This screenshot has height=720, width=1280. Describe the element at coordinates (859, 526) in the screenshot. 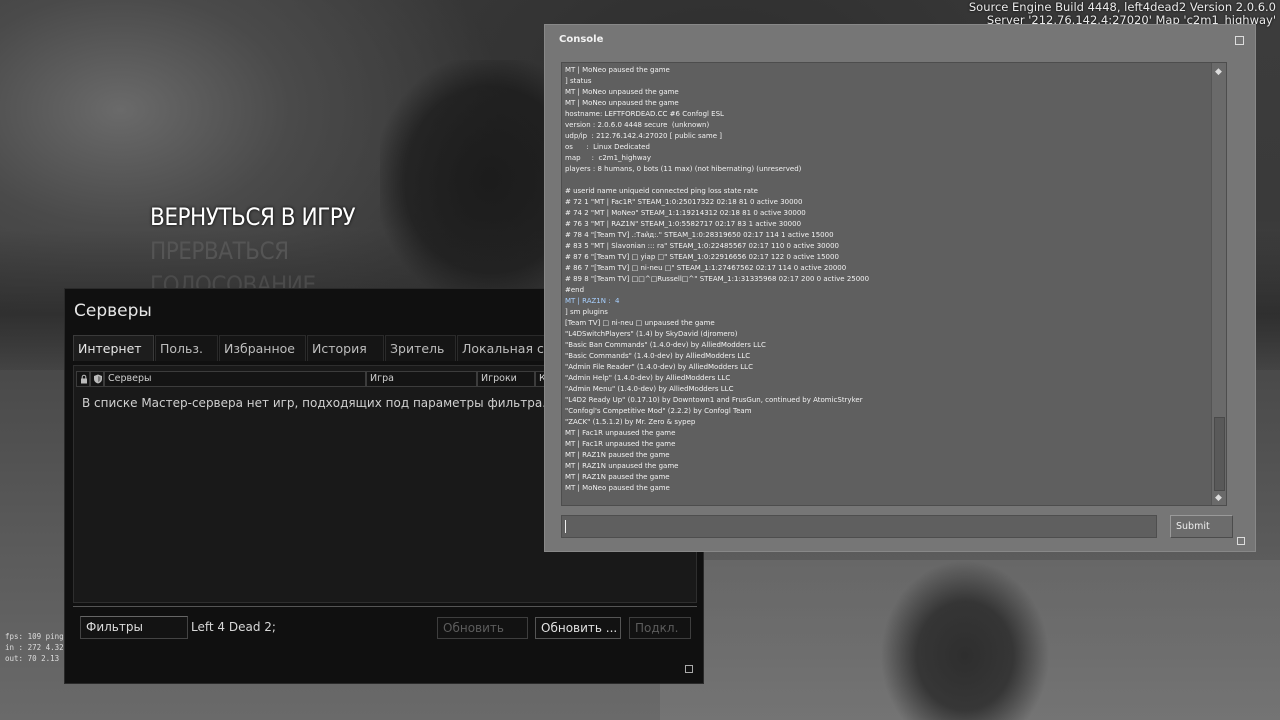

I see `console-input` at that location.